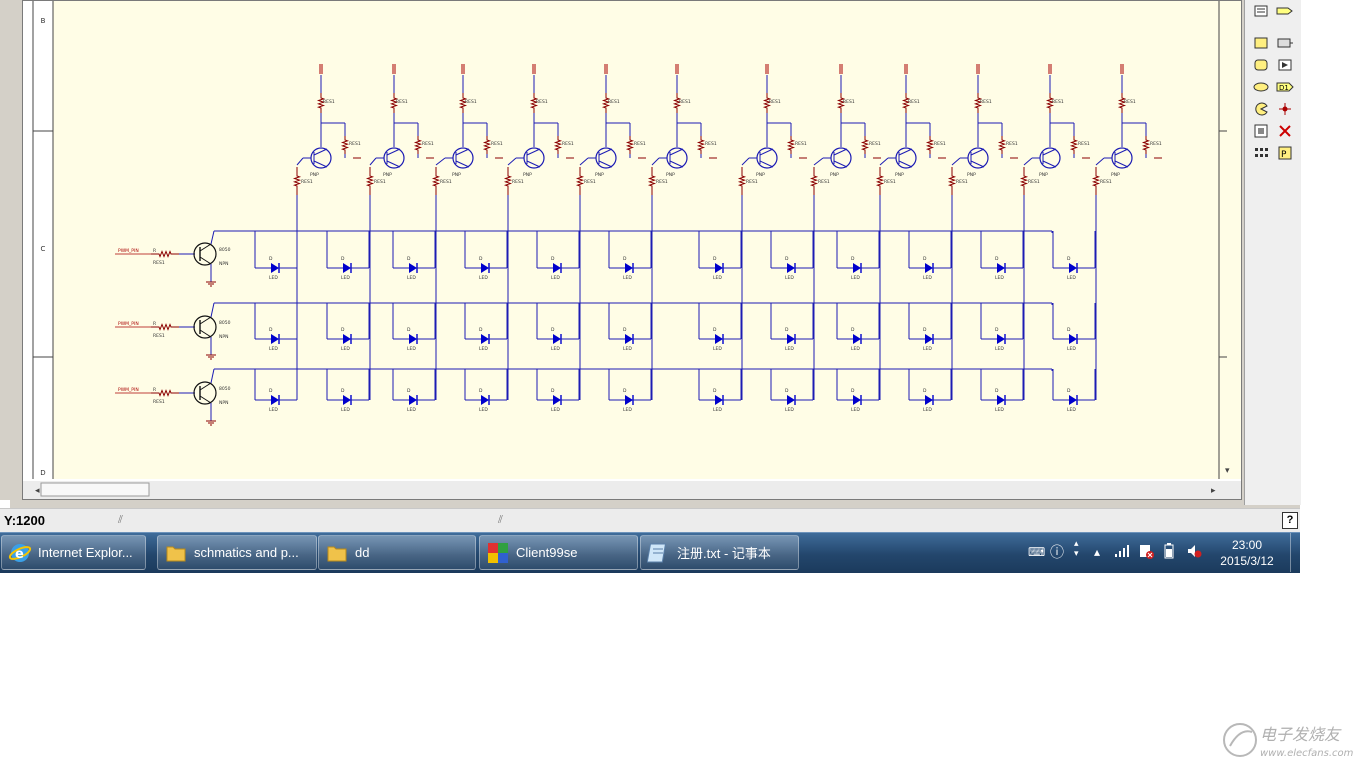 This screenshot has width=1366, height=768. I want to click on sheet-symbol-tool, so click(1261, 11).